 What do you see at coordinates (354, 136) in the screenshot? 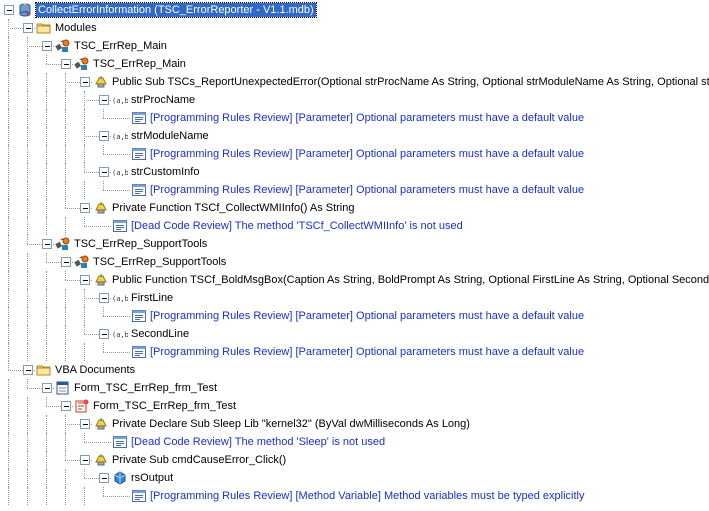
I see `tree-node-parameter: (a,b)strModuleName` at bounding box center [354, 136].